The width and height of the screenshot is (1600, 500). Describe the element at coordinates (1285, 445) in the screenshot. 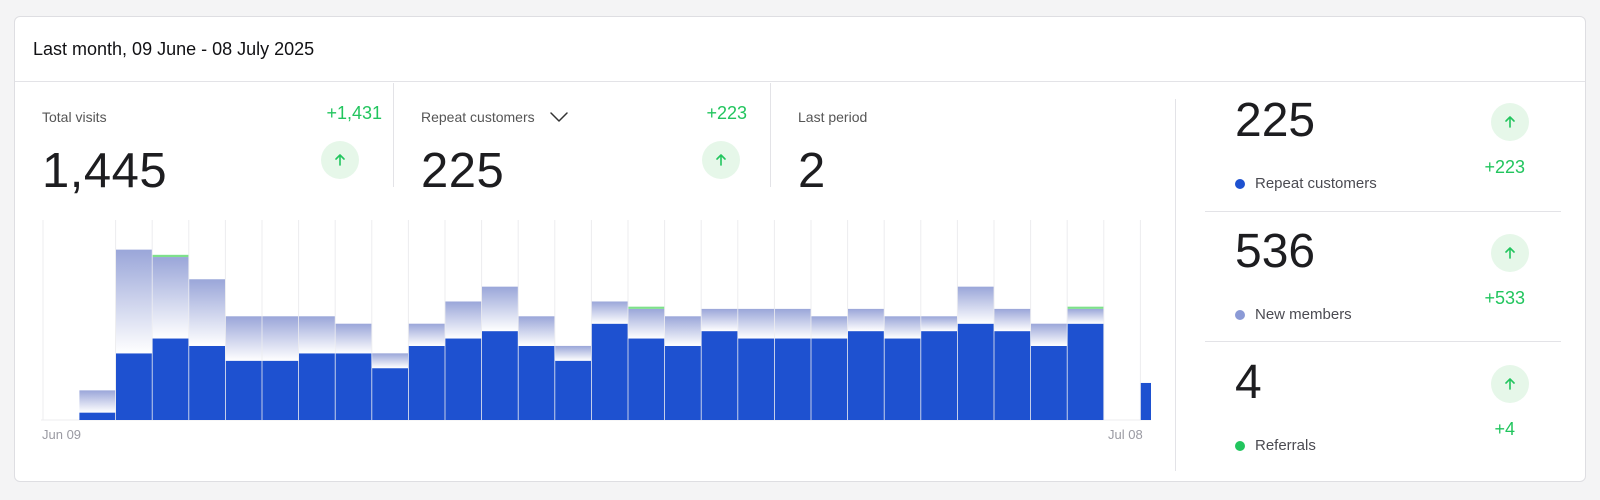

I see `legend-label: Referrals` at that location.